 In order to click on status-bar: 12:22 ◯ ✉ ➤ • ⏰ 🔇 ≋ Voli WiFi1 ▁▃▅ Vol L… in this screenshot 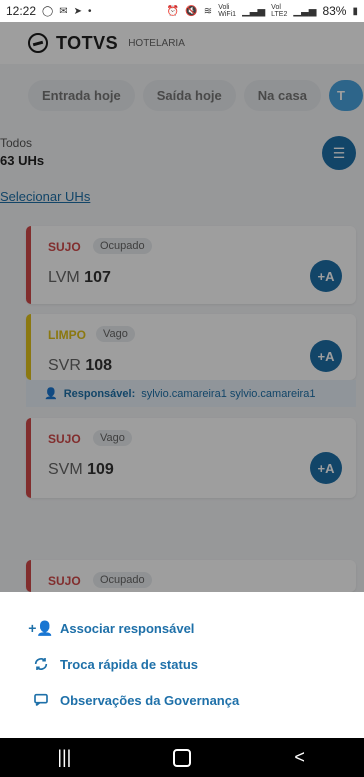, I will do `click(182, 11)`.